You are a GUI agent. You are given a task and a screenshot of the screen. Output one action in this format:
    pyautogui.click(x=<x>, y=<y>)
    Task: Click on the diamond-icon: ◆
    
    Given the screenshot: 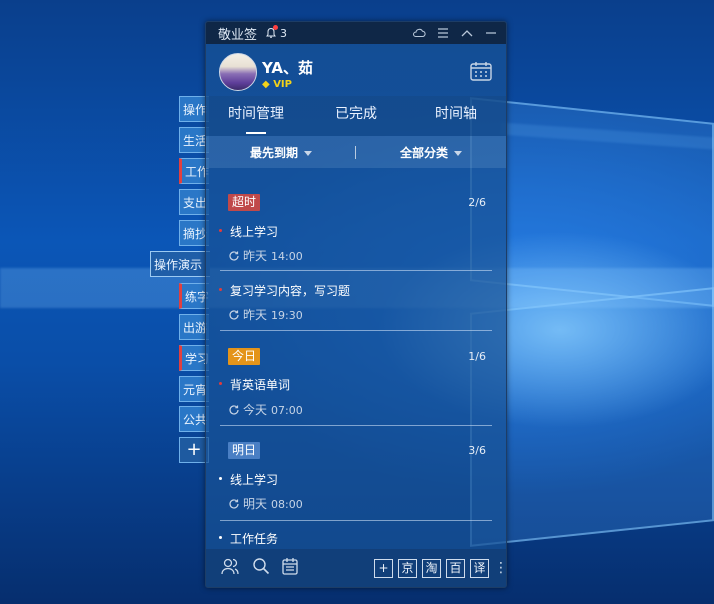 What is the action you would take?
    pyautogui.click(x=266, y=84)
    